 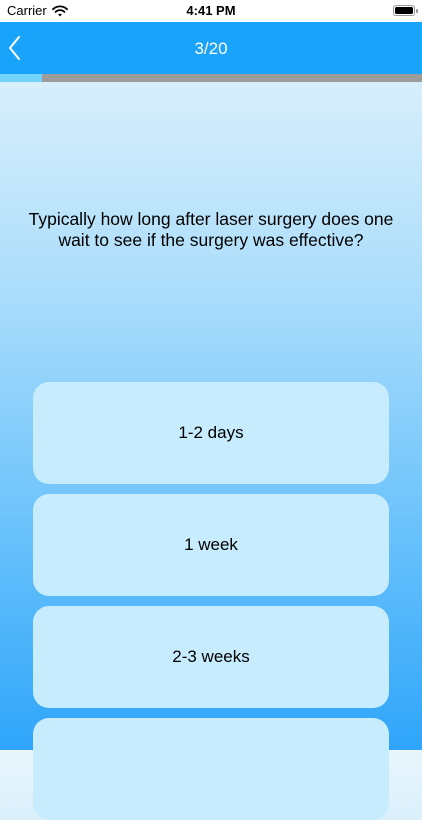 I want to click on status-bar: Carrier 4:41 PM, so click(x=211, y=11).